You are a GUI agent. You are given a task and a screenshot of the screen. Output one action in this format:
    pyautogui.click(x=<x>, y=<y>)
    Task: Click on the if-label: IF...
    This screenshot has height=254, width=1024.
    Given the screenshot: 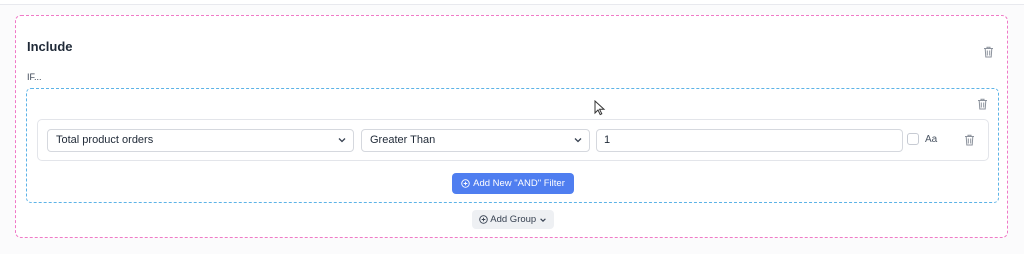 What is the action you would take?
    pyautogui.click(x=34, y=77)
    